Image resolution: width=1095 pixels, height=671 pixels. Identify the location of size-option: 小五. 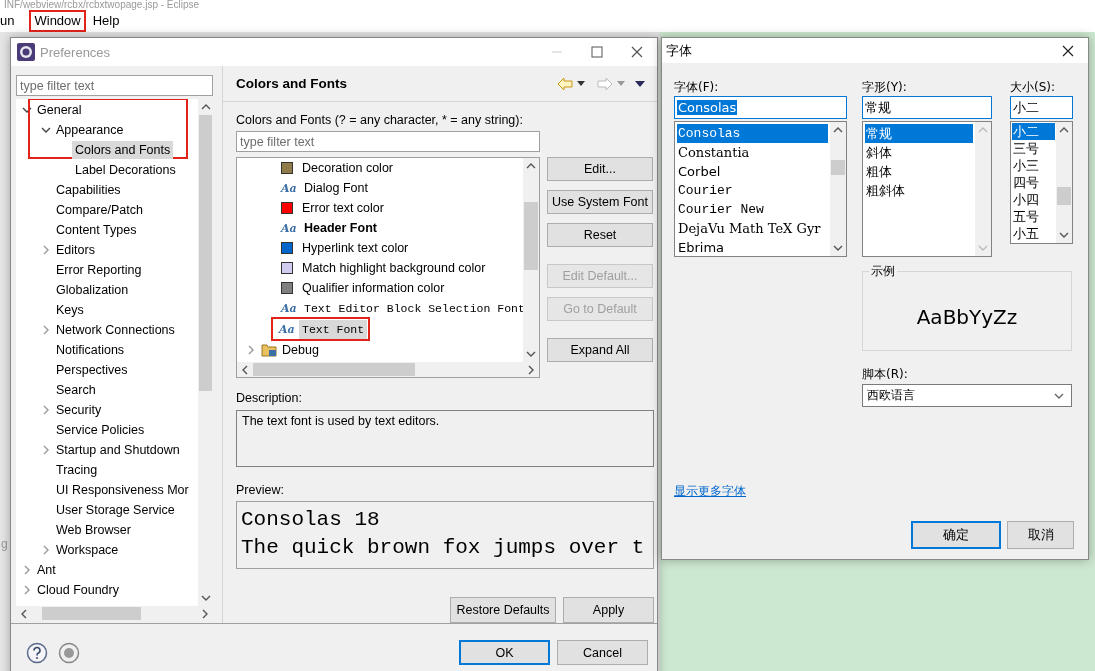
(1033, 233).